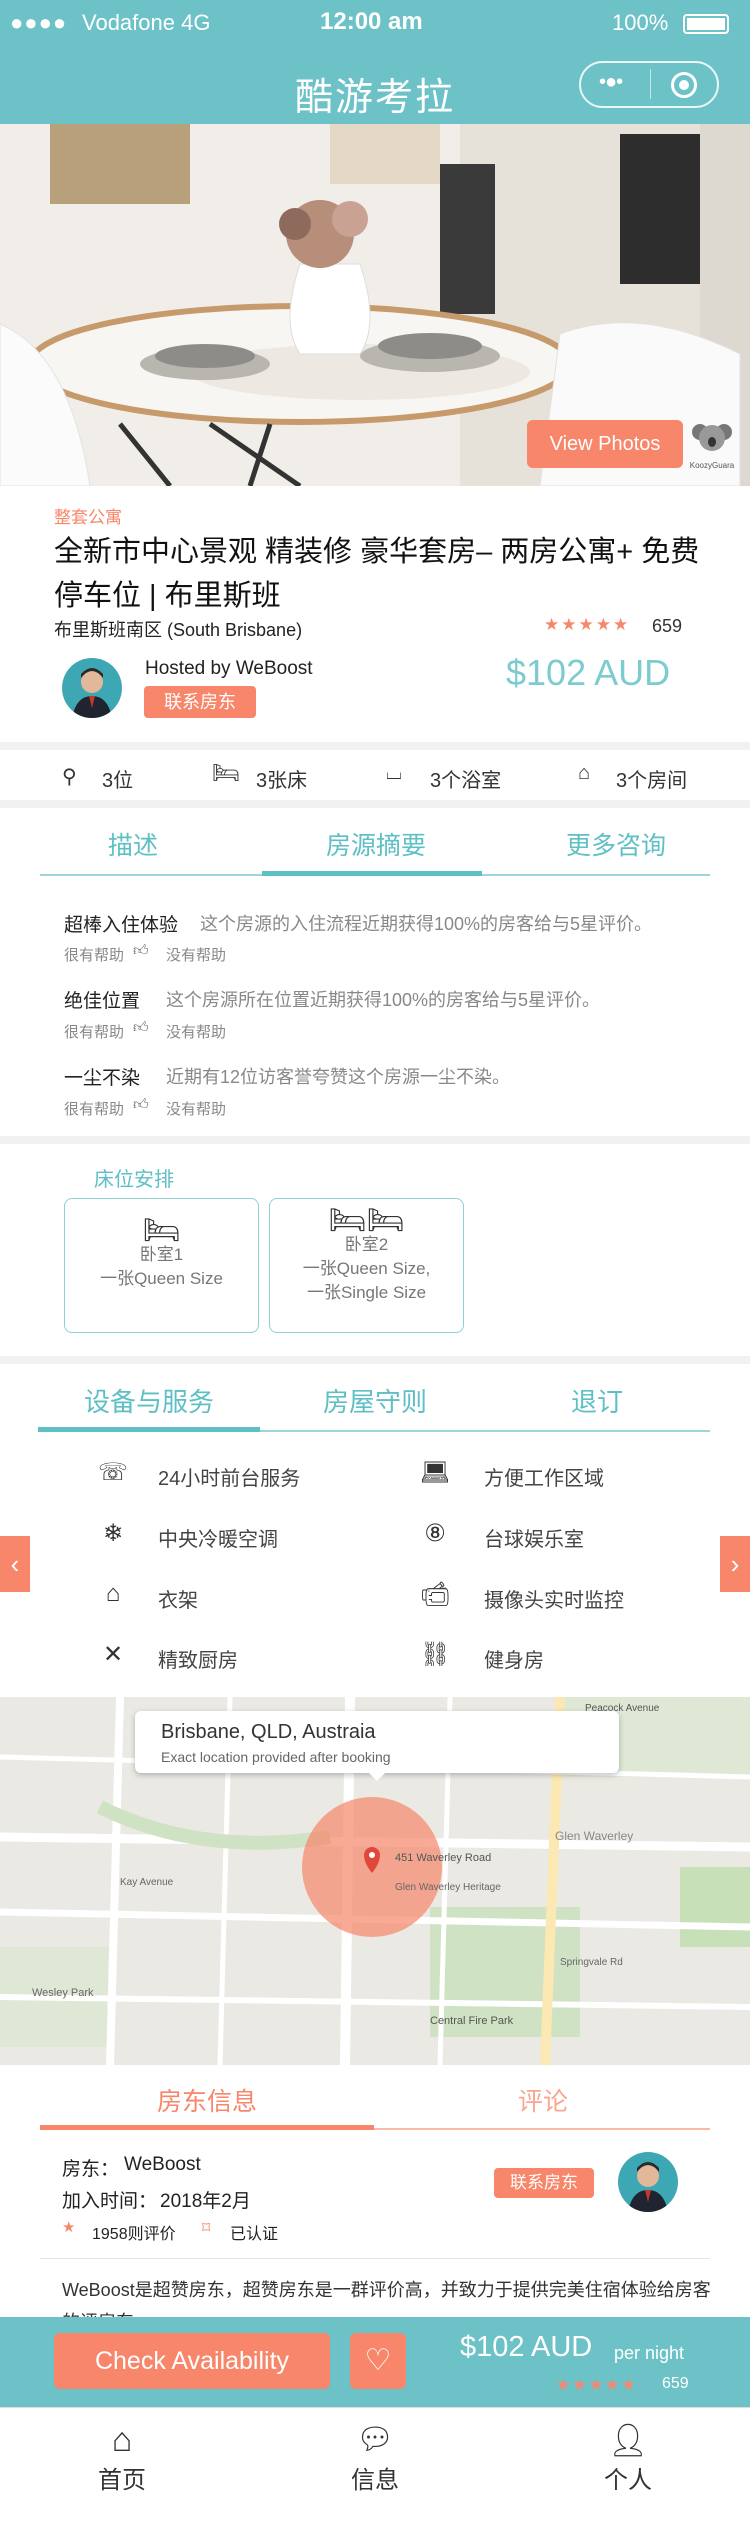 This screenshot has width=750, height=2524. What do you see at coordinates (88, 517) in the screenshot?
I see `listing-type: 整套公寓` at bounding box center [88, 517].